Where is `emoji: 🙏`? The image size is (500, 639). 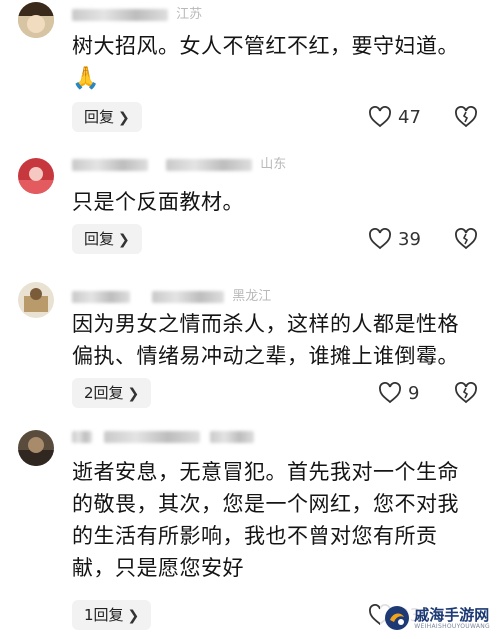
emoji: 🙏 is located at coordinates (85, 79).